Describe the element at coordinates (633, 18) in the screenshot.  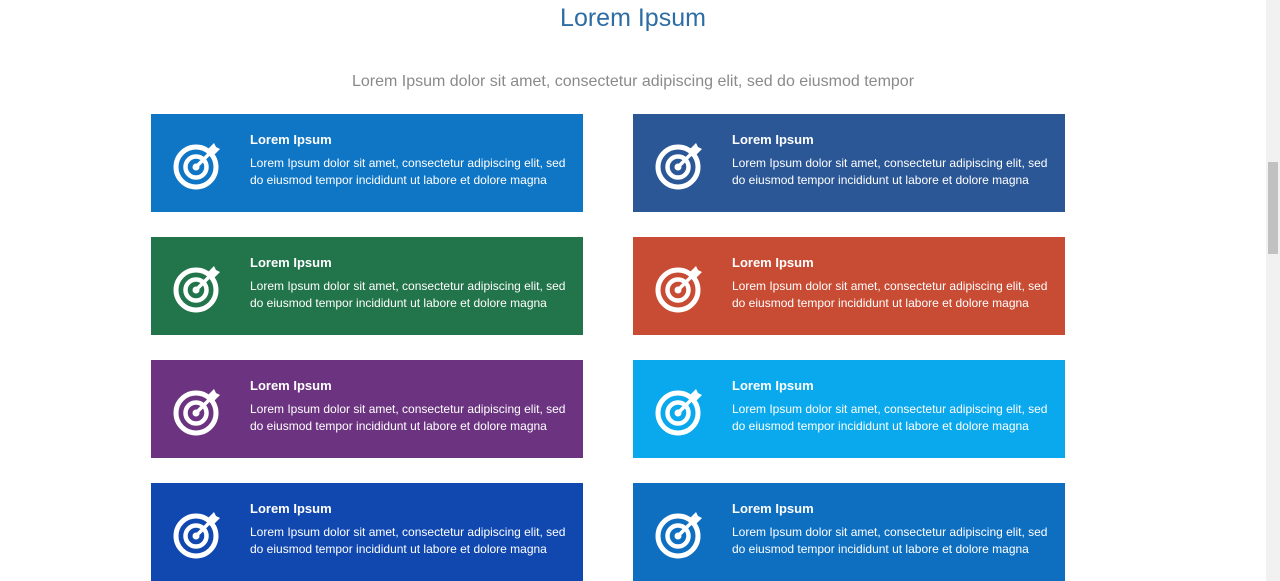
I see `page-title: Lorem Ipsum` at that location.